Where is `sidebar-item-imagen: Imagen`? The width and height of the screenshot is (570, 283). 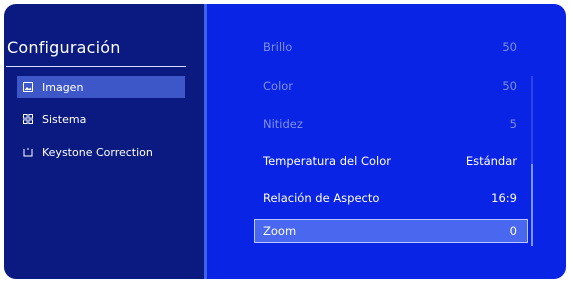
sidebar-item-imagen: Imagen is located at coordinates (101, 87).